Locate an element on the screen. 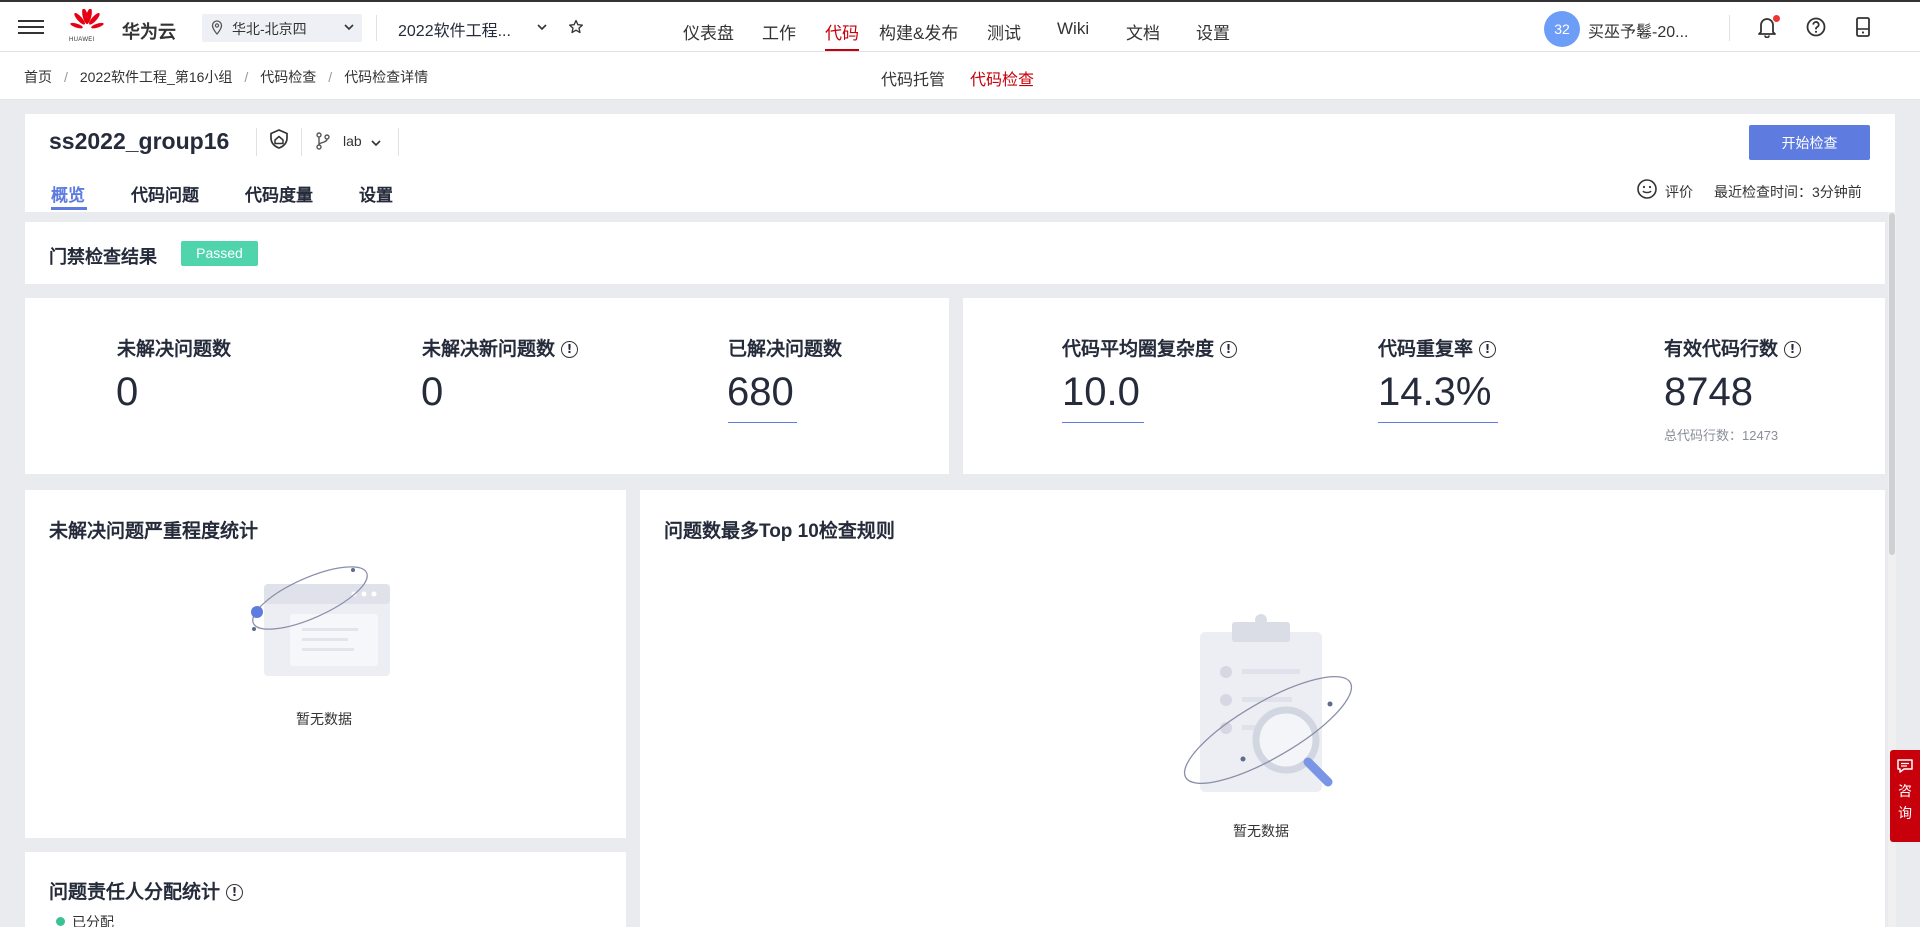 The width and height of the screenshot is (1920, 927). last-check-time: 最近检查时间：3分钟前 is located at coordinates (1788, 192).